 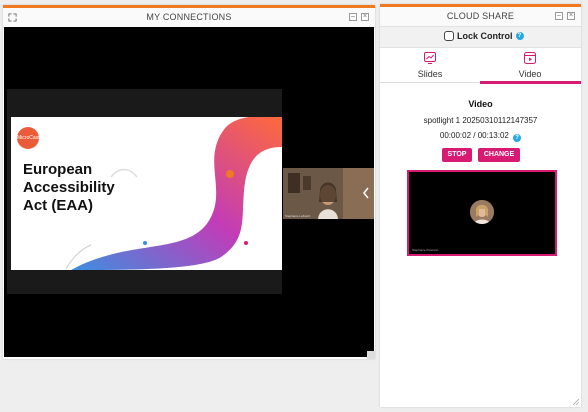 What do you see at coordinates (430, 58) in the screenshot?
I see `slides-chart-icon` at bounding box center [430, 58].